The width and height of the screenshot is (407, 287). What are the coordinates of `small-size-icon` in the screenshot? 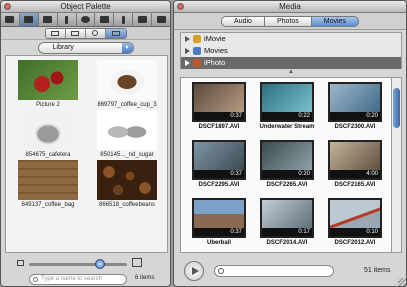 It's located at (20, 263).